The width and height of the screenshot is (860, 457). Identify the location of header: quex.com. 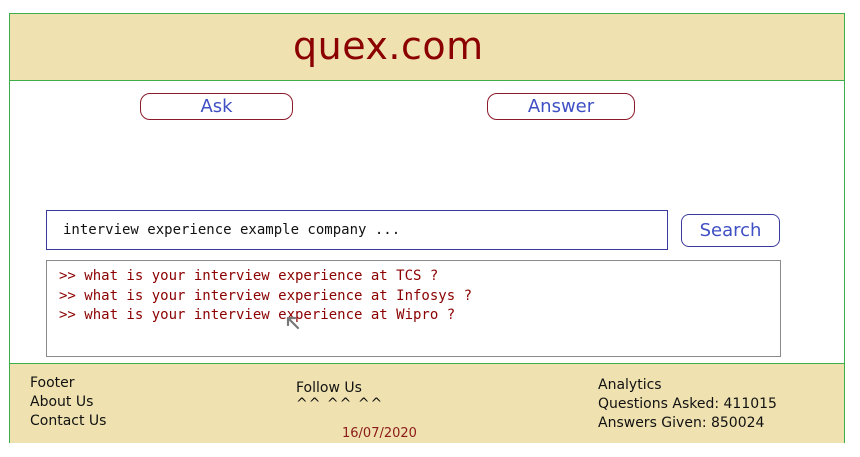
(427, 47).